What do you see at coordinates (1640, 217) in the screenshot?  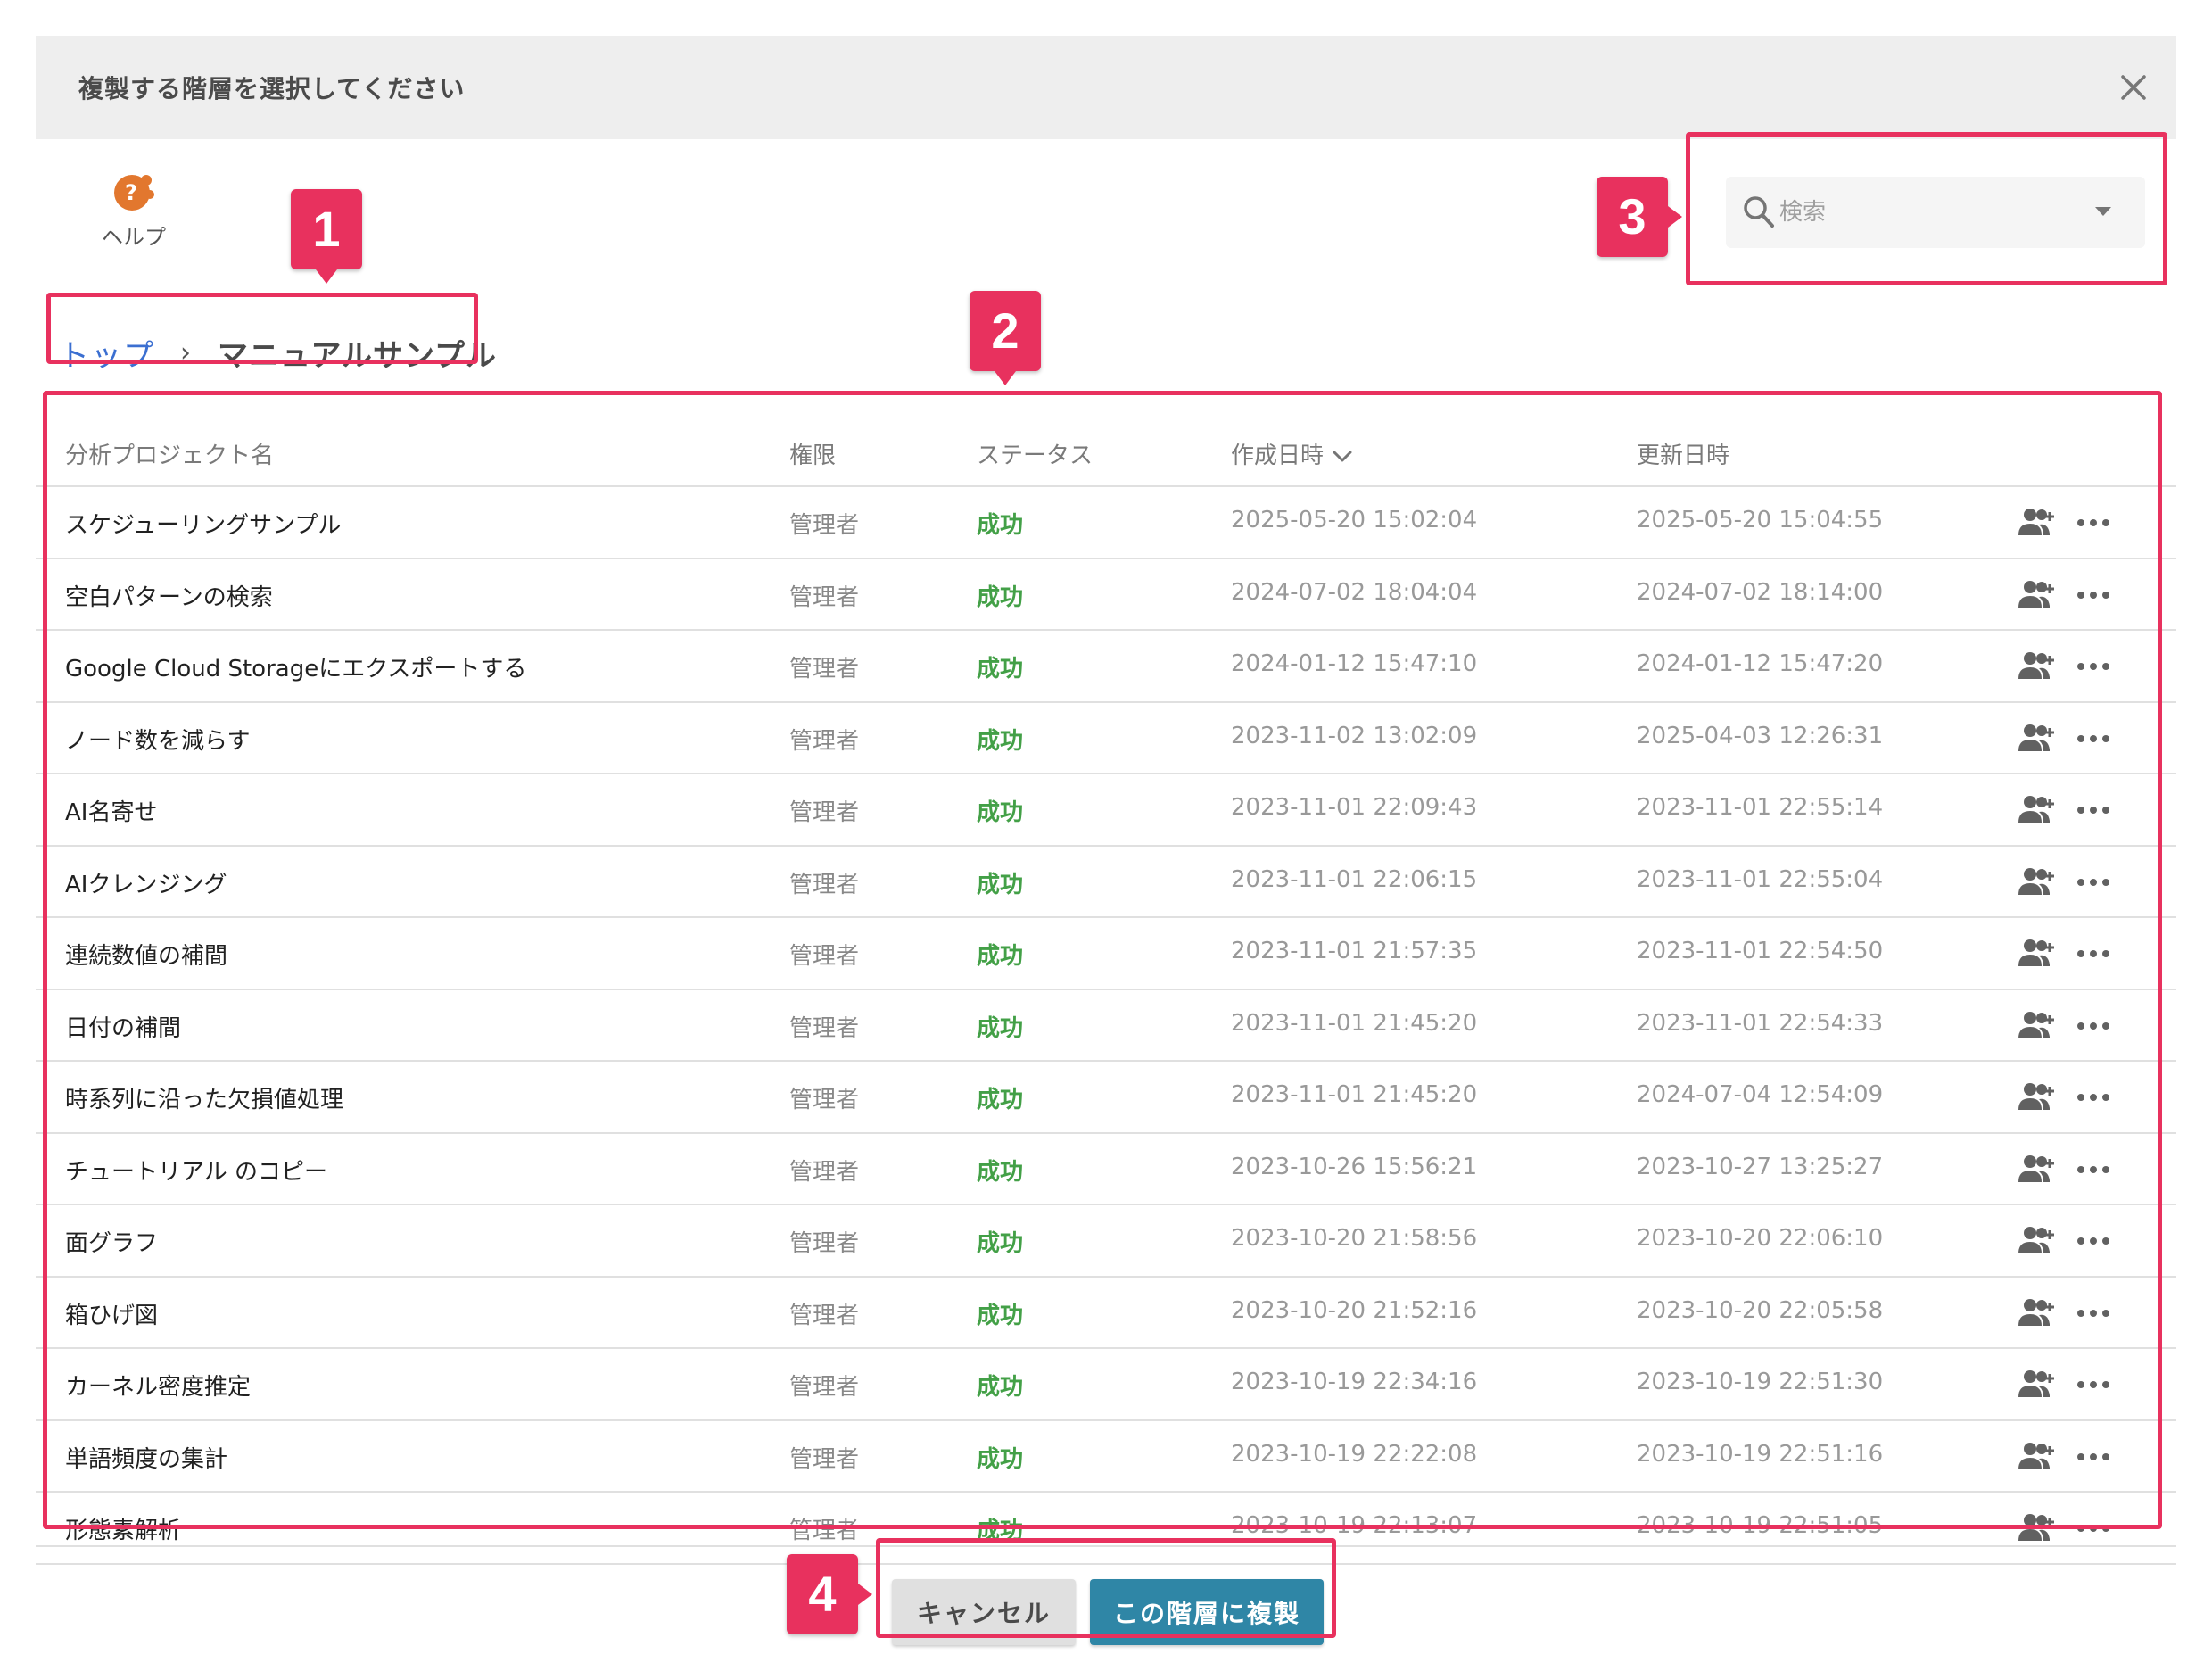 I see `annotation-badge-3: 3` at bounding box center [1640, 217].